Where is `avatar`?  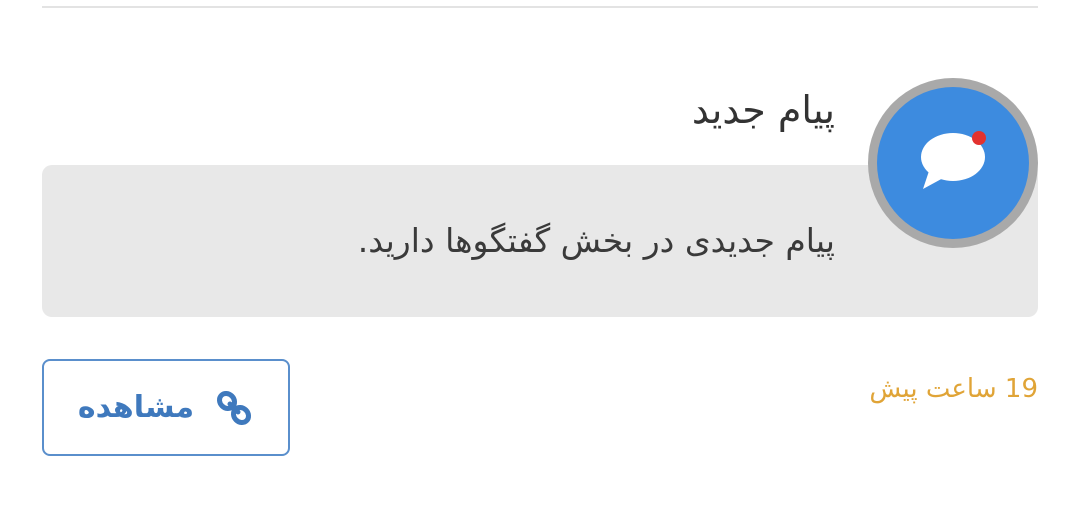 avatar is located at coordinates (953, 163).